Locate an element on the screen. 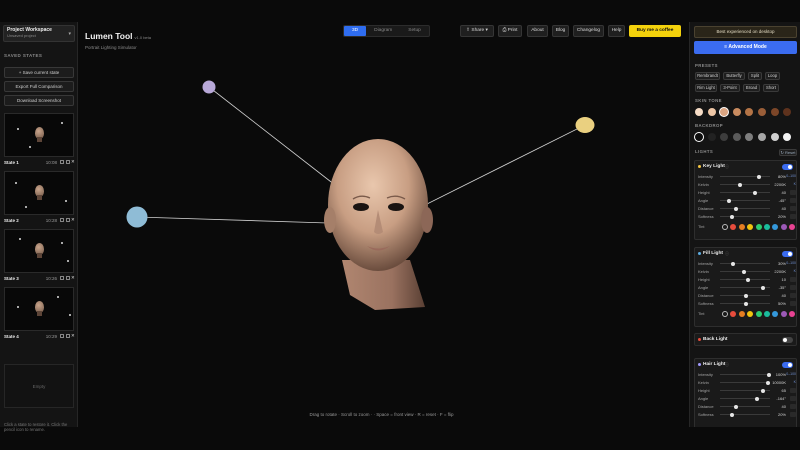 The height and width of the screenshot is (450, 800). blog-link: Blog is located at coordinates (560, 31).